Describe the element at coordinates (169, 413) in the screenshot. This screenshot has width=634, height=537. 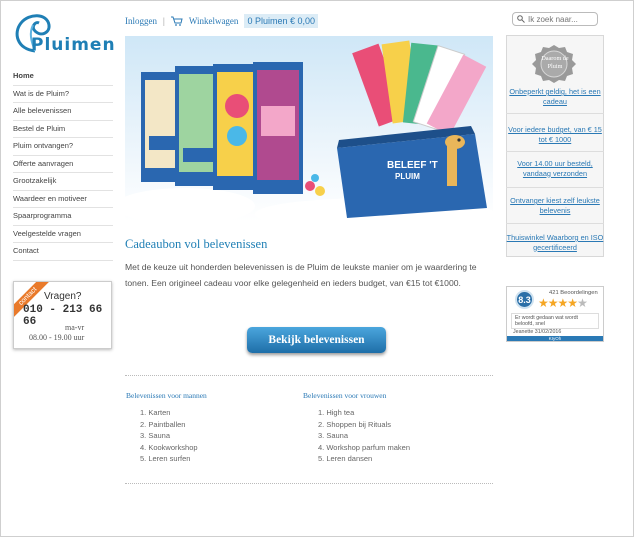
I see `list-item: 1. Karten` at that location.